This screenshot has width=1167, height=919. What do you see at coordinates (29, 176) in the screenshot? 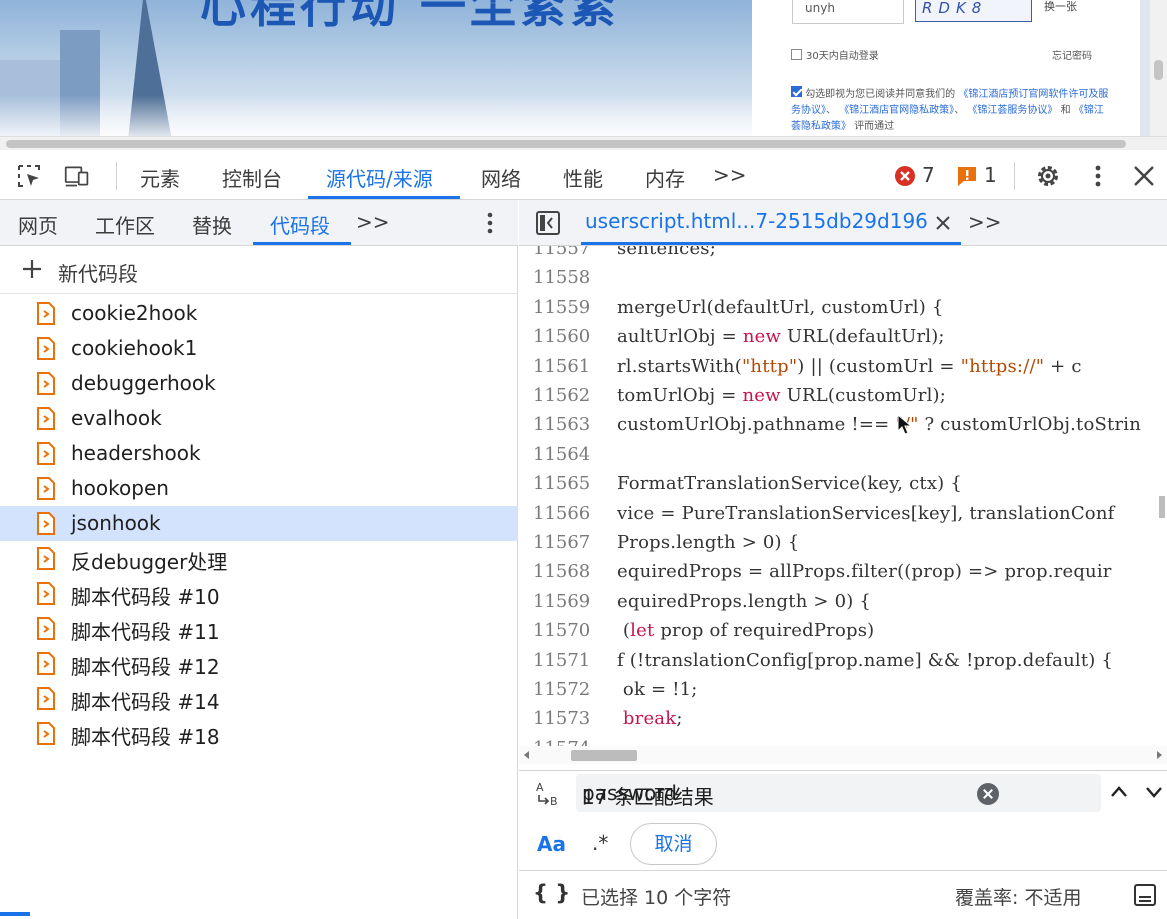
I see `inspect-element-icon` at bounding box center [29, 176].